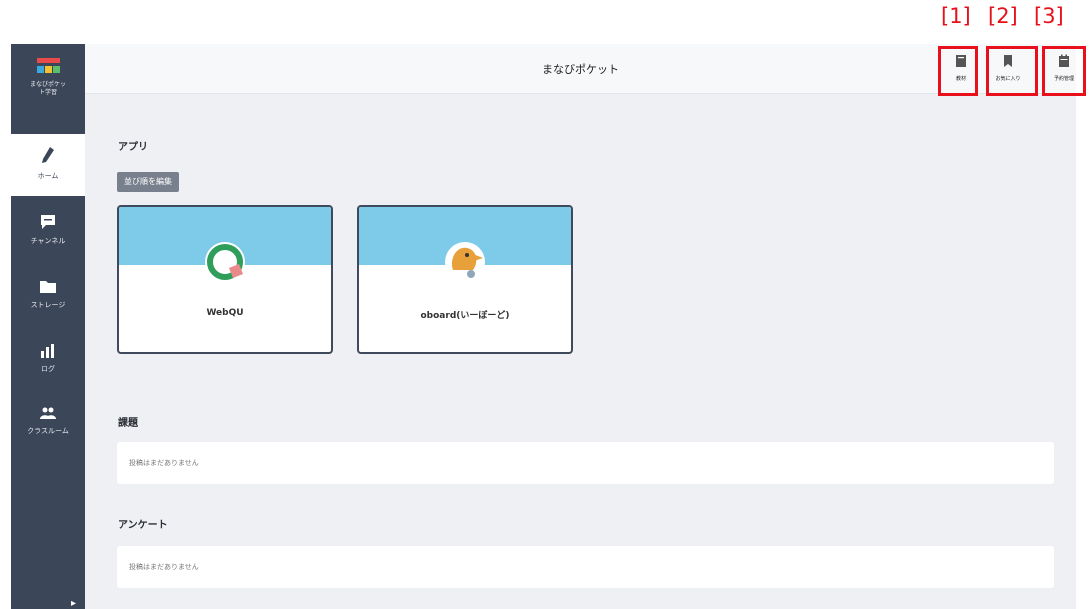 Image resolution: width=1091 pixels, height=609 pixels. I want to click on apps-heading: アプリ, so click(133, 147).